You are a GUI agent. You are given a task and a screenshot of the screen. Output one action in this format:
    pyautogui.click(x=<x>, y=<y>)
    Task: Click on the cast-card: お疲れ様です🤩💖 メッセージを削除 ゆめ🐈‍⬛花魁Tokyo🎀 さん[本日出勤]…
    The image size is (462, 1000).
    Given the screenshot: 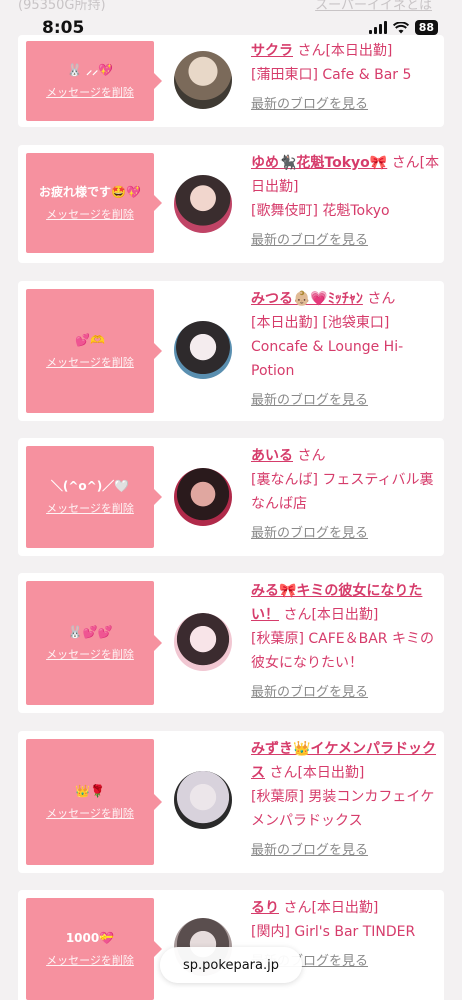 What is the action you would take?
    pyautogui.click(x=231, y=204)
    